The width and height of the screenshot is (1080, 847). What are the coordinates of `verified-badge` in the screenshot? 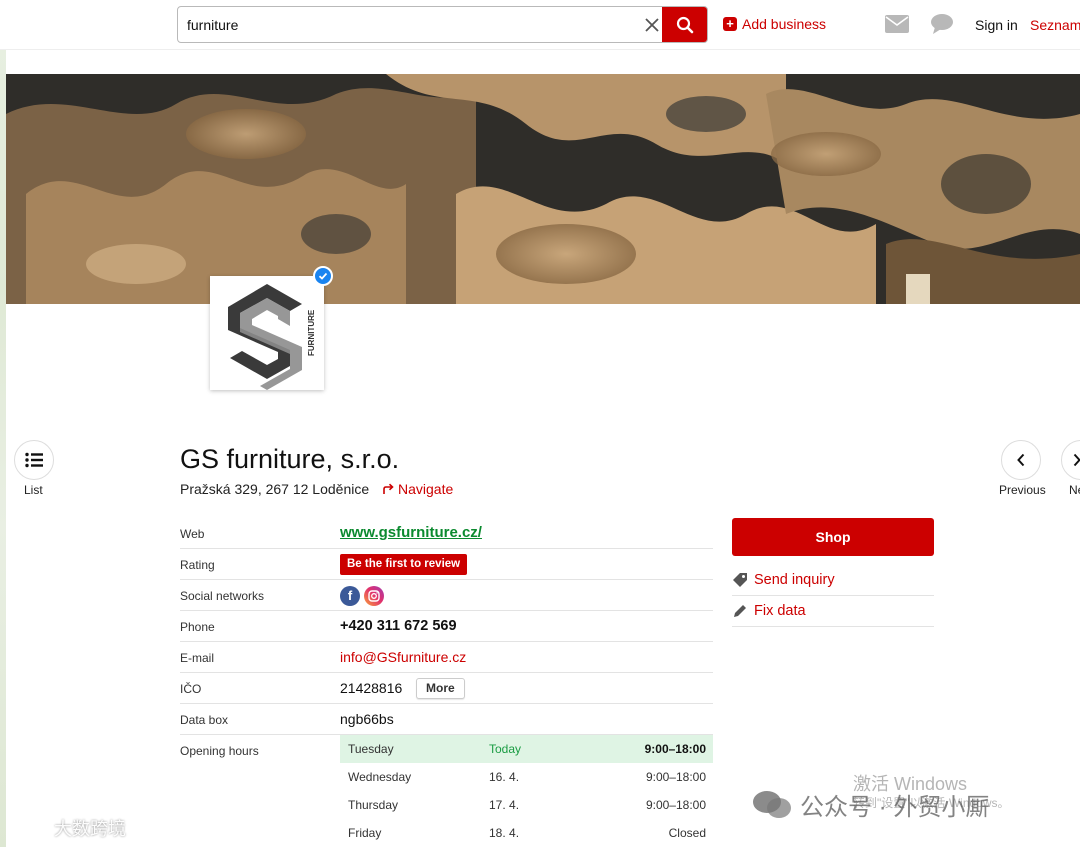 It's located at (323, 276).